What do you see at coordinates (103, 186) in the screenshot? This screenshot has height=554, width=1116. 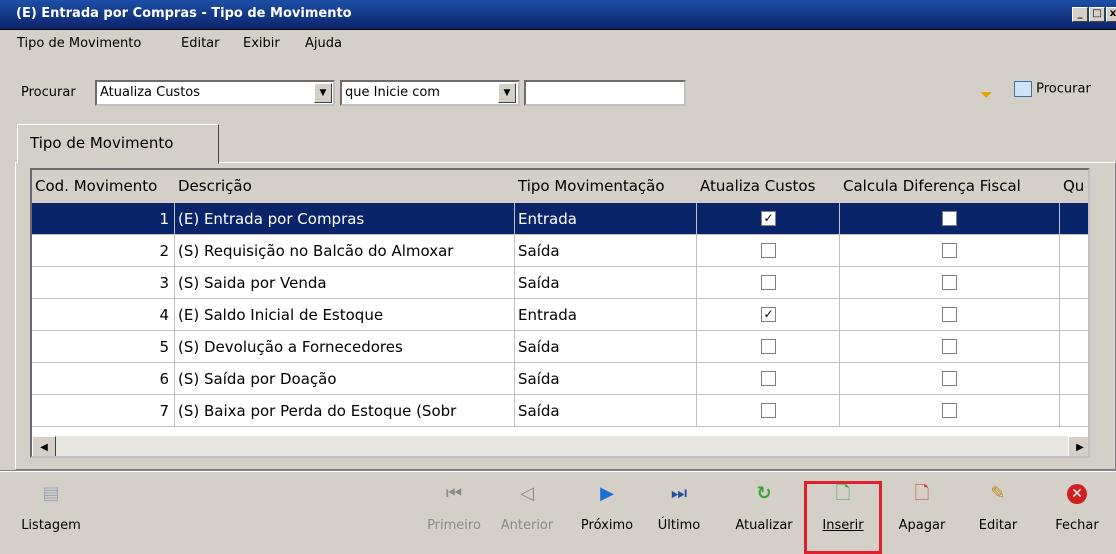 I see `column-header-codigo: Cod. Movimento` at bounding box center [103, 186].